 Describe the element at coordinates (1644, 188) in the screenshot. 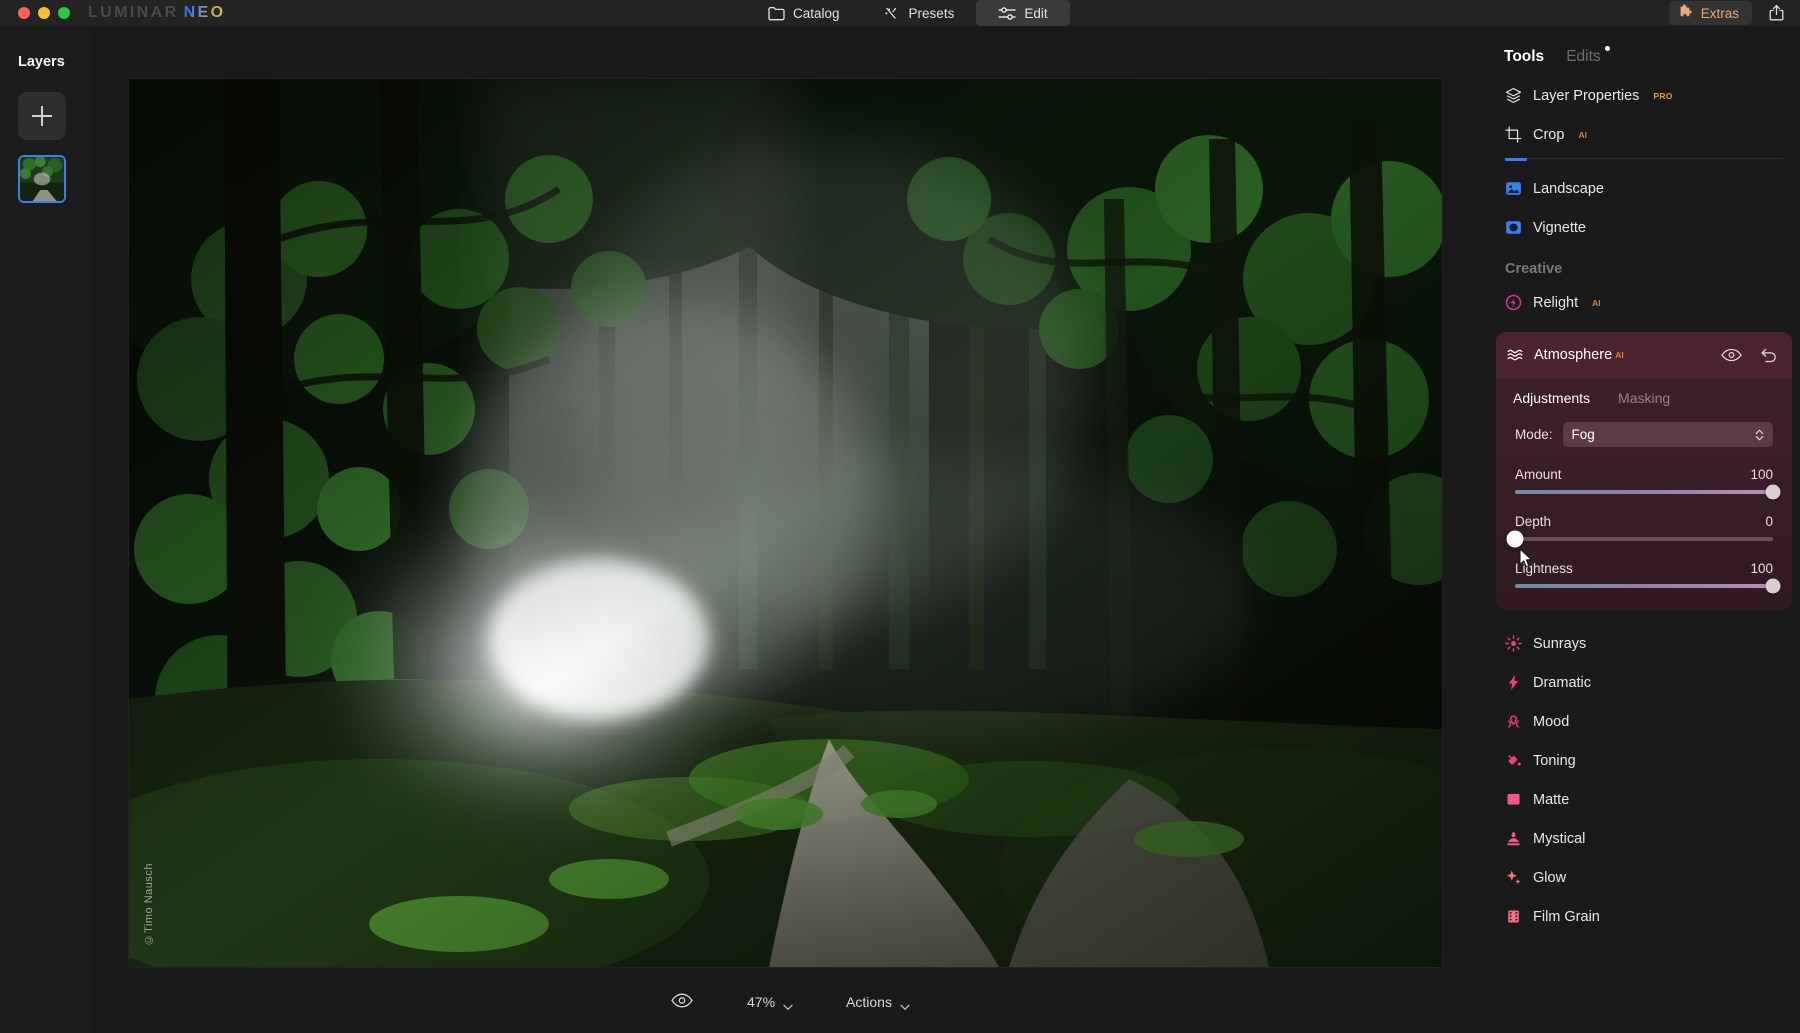

I see `tool-landscape: Landscape` at that location.